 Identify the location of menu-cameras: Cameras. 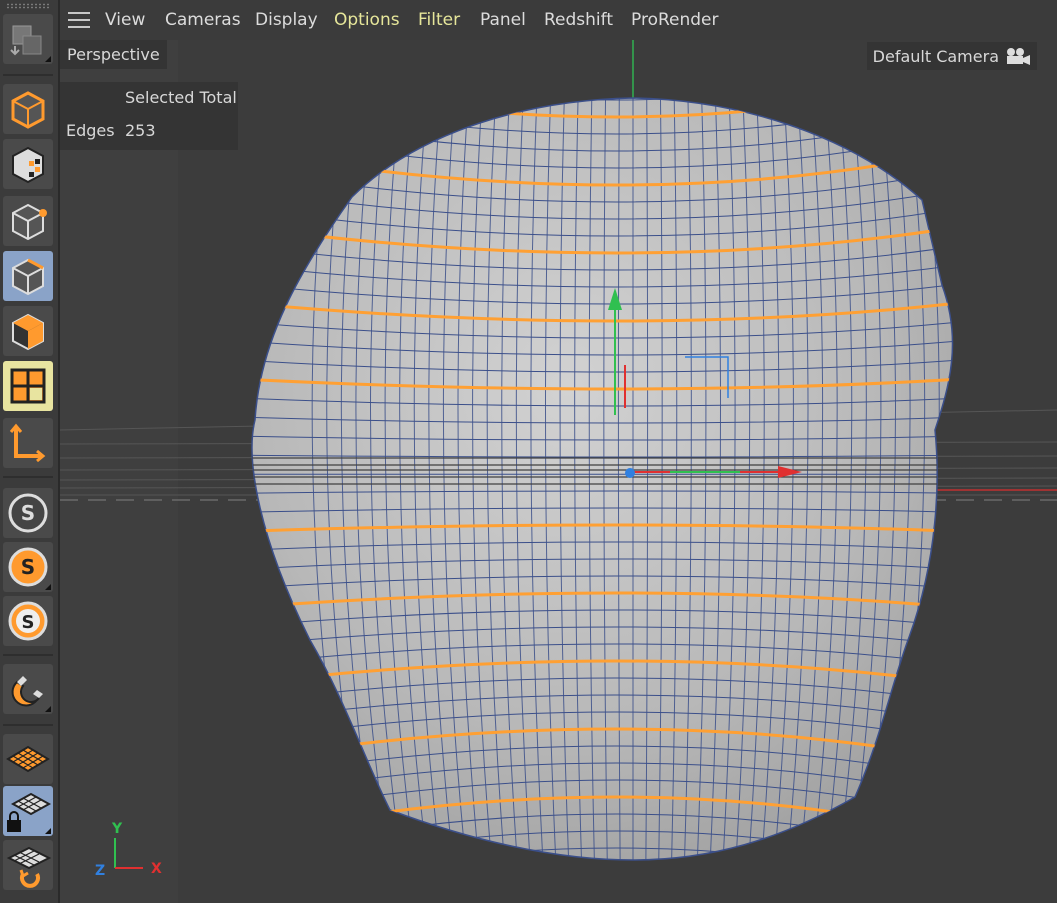
(203, 20).